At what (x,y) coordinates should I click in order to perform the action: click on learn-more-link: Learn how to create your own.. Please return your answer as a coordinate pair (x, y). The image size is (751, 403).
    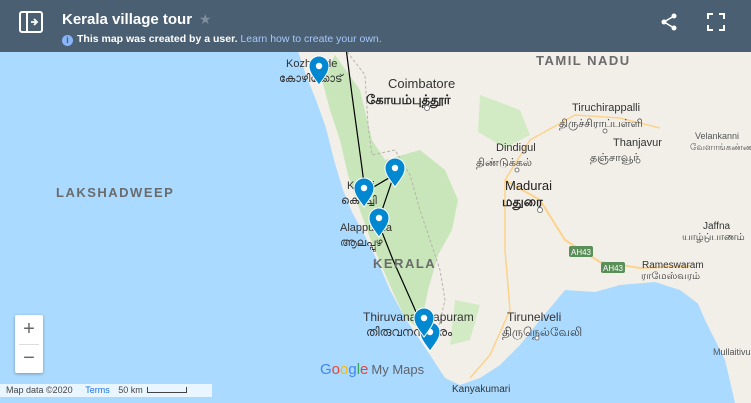
    Looking at the image, I should click on (310, 39).